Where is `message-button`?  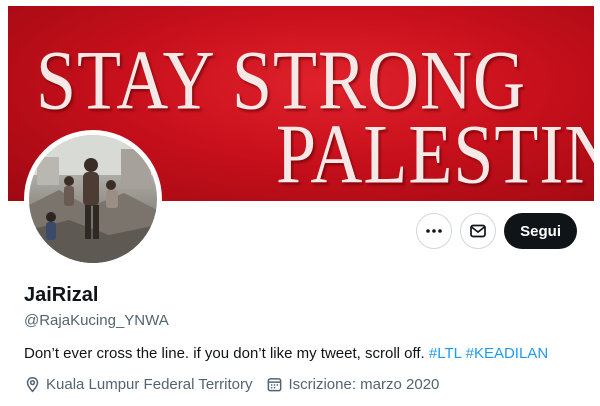 message-button is located at coordinates (478, 231).